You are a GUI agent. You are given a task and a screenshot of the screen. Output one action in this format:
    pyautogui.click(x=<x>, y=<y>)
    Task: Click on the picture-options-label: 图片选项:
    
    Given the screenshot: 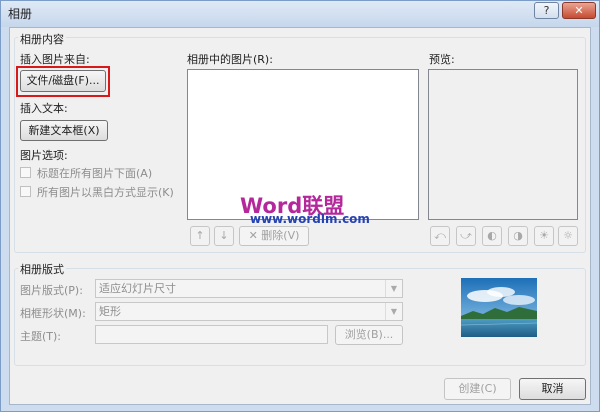 What is the action you would take?
    pyautogui.click(x=44, y=155)
    